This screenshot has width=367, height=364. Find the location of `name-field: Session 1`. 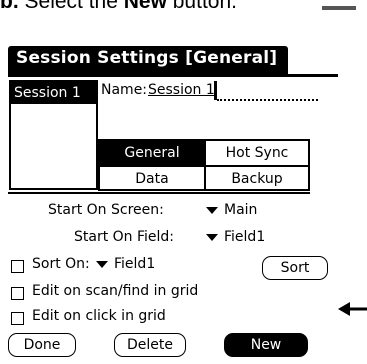

name-field: Session 1 is located at coordinates (181, 90).